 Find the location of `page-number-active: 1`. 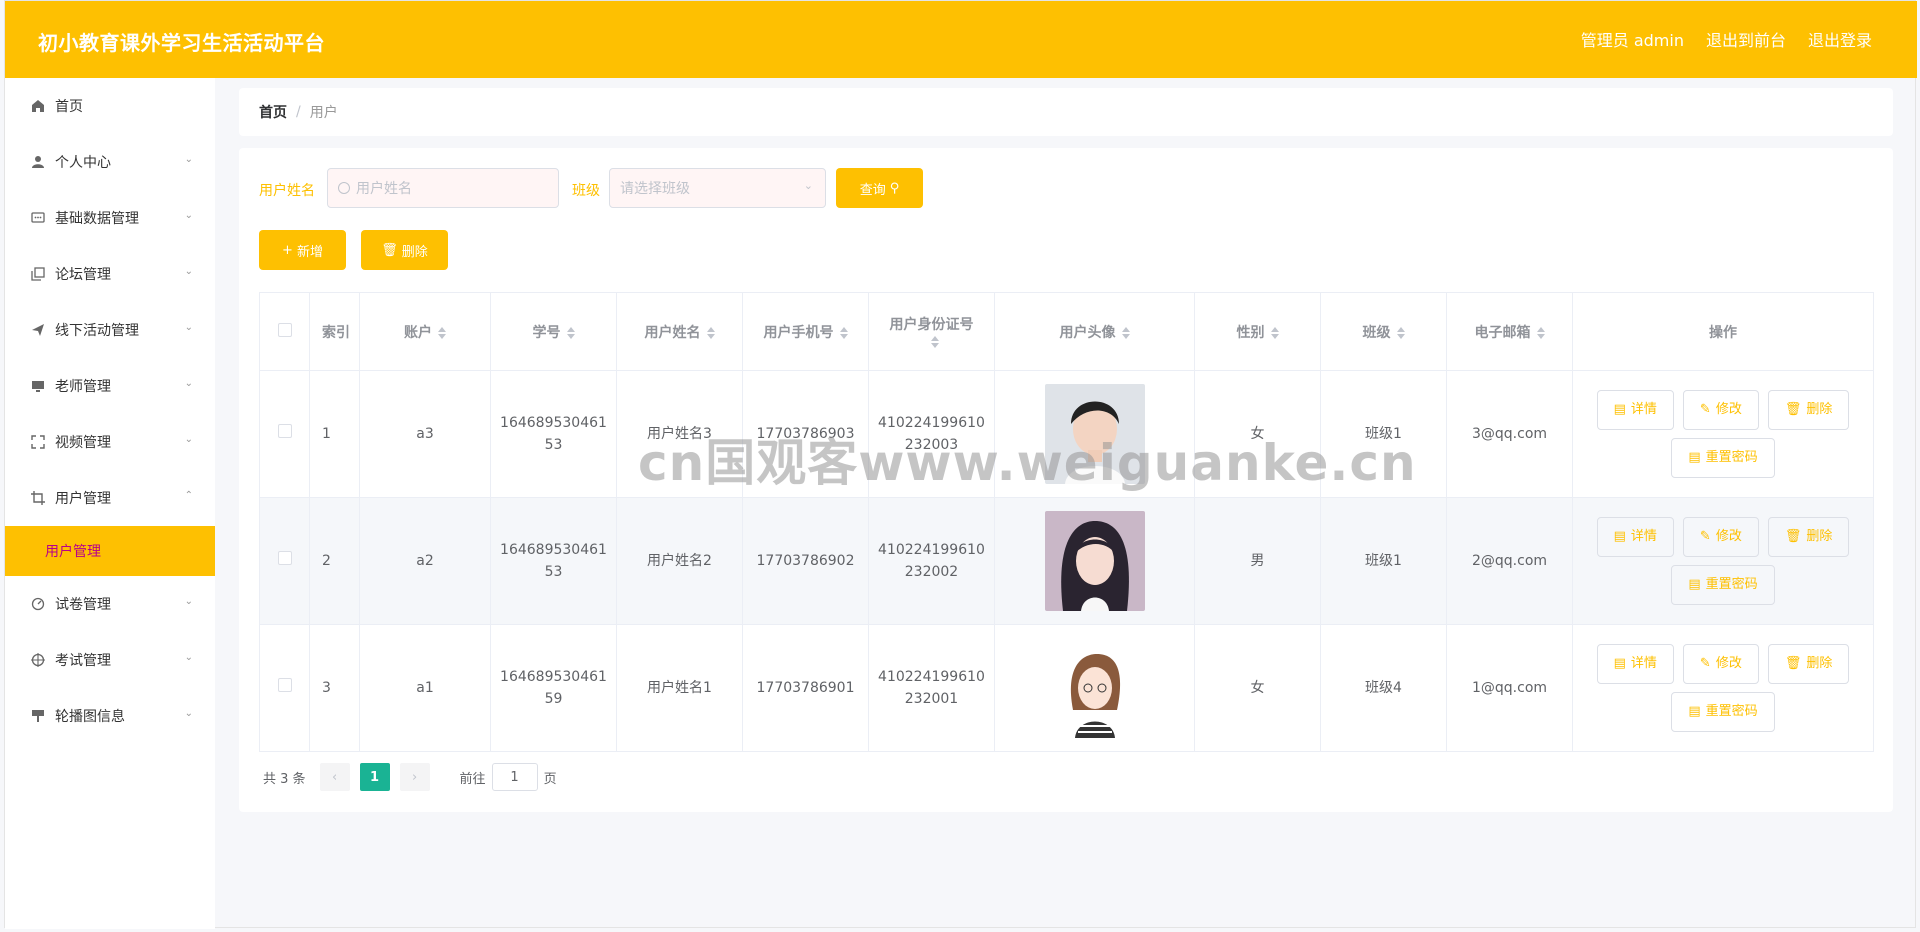

page-number-active: 1 is located at coordinates (374, 777).